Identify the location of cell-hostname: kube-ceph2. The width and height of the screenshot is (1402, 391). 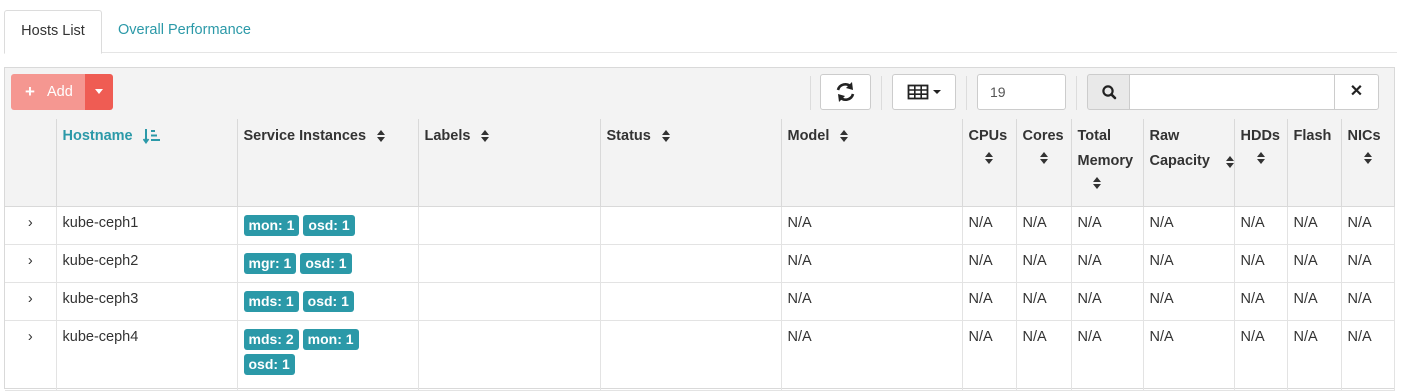
(147, 263).